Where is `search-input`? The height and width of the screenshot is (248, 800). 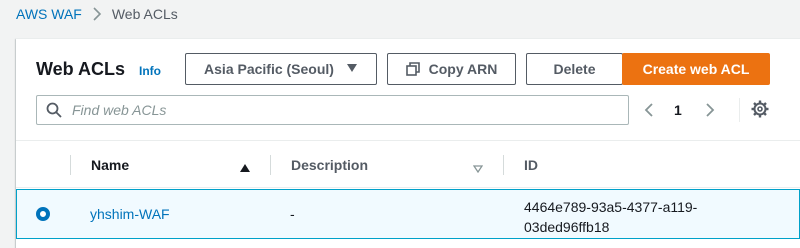
search-input is located at coordinates (332, 110).